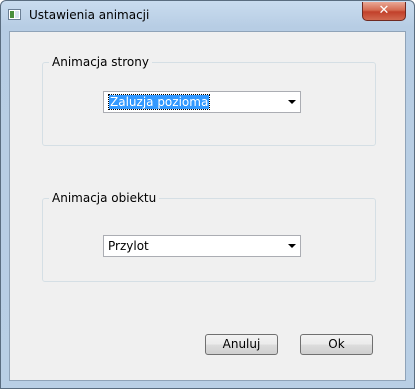 Image resolution: width=415 pixels, height=389 pixels. I want to click on window-title: Ustawienia animacji, so click(89, 15).